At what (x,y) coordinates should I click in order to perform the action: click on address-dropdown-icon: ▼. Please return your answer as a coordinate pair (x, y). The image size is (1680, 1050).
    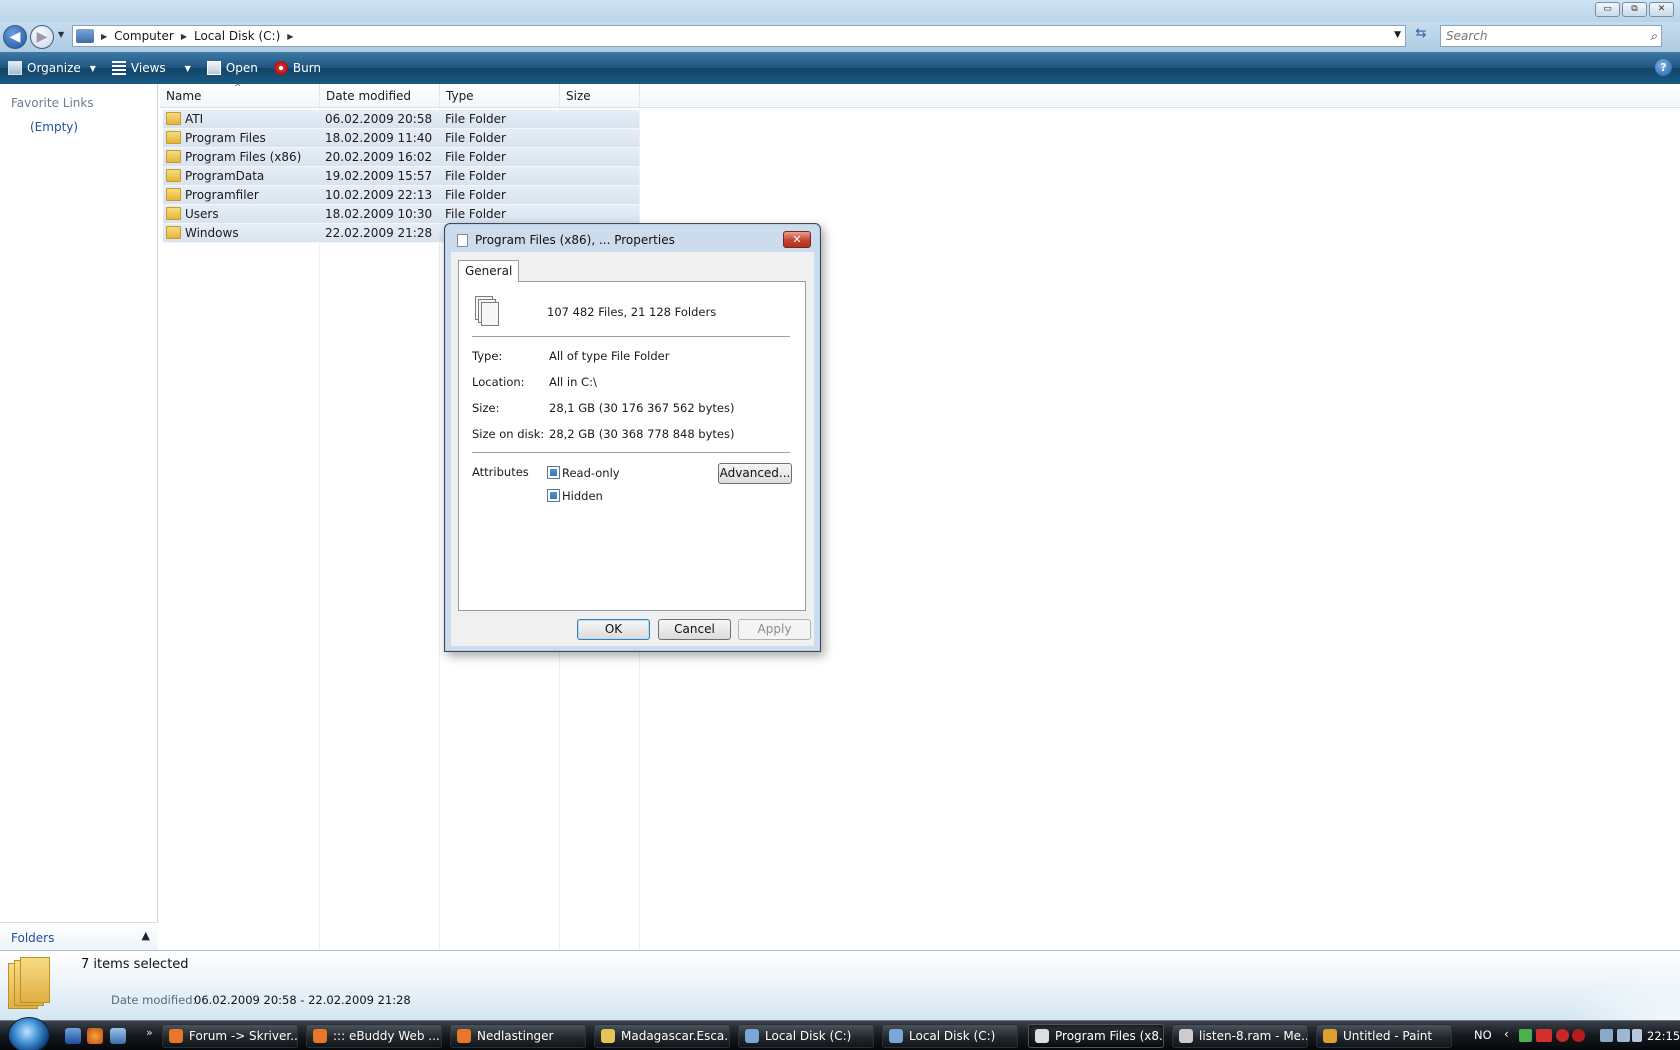
    Looking at the image, I should click on (1397, 35).